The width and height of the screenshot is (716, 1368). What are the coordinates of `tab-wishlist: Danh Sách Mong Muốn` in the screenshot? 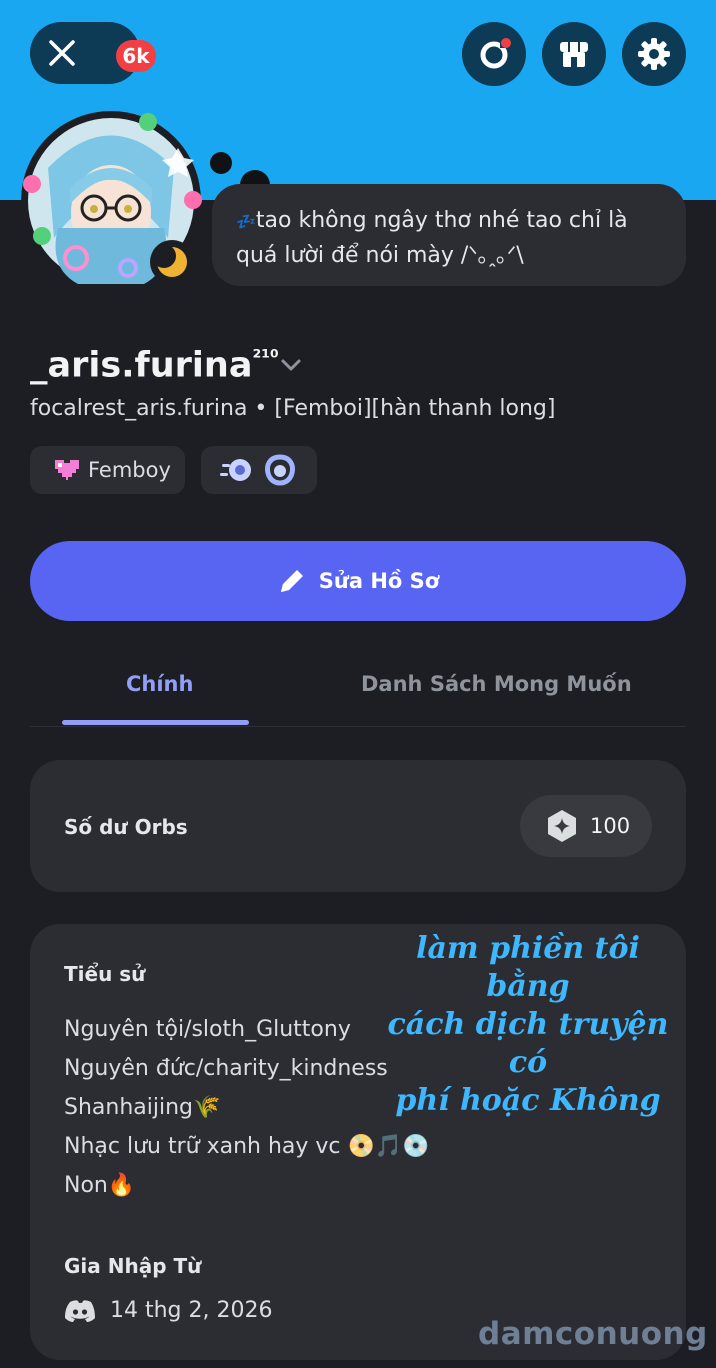 It's located at (496, 684).